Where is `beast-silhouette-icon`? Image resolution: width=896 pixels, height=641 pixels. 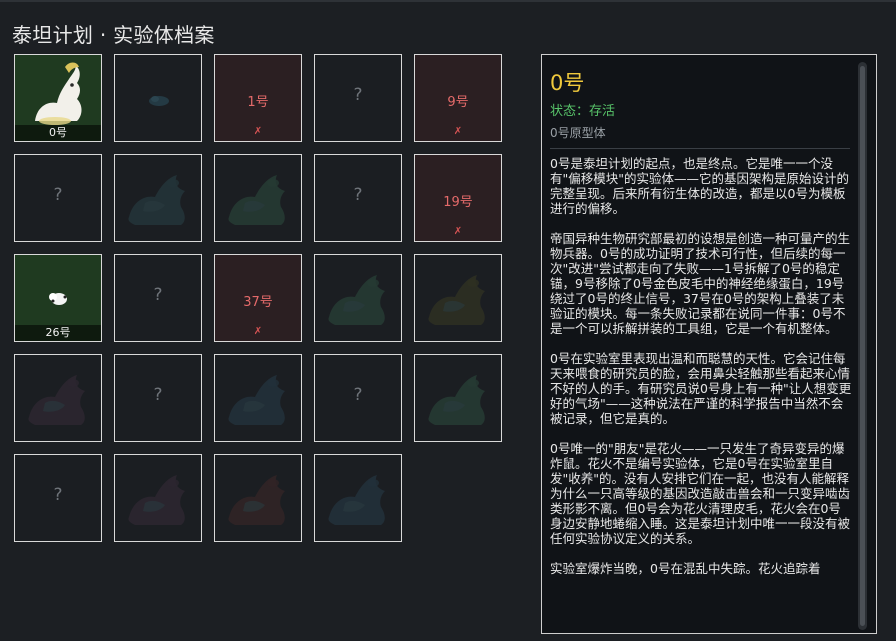 beast-silhouette-icon is located at coordinates (156, 200).